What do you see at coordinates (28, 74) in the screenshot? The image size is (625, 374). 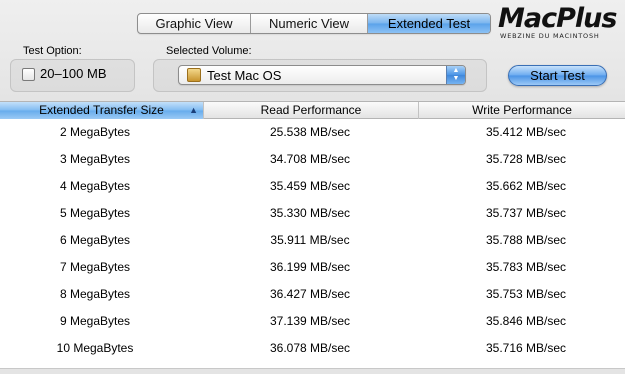 I see `size-range-checkbox` at bounding box center [28, 74].